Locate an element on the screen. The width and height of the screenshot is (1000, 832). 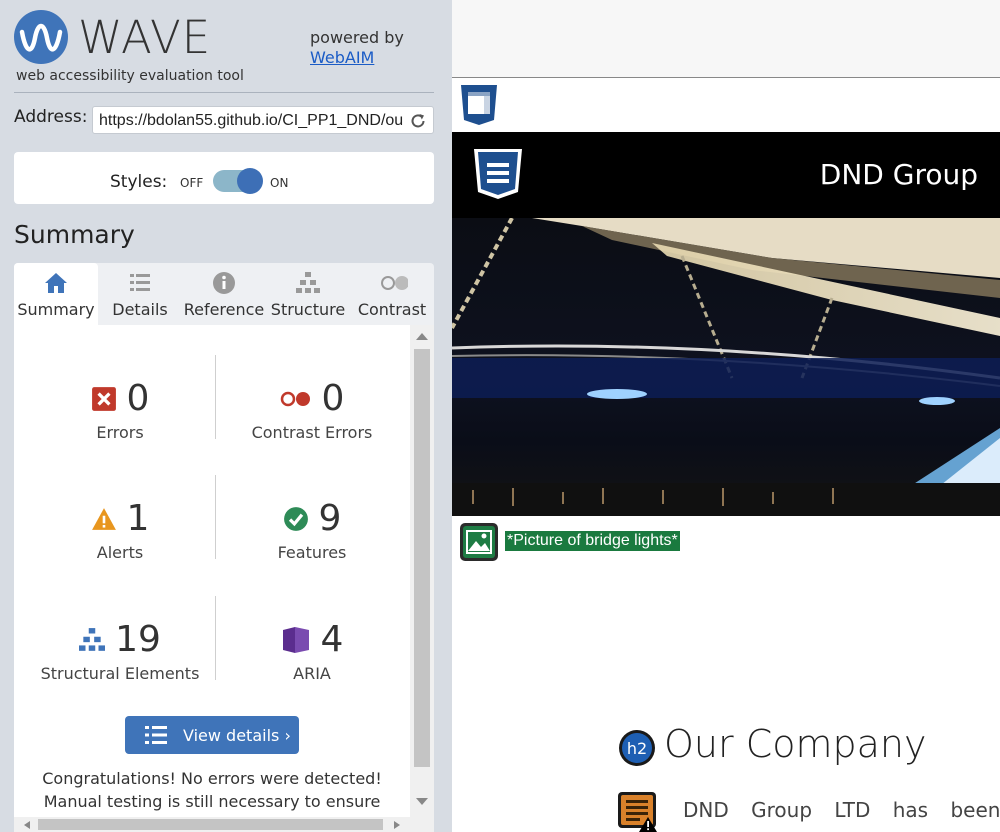
home-icon is located at coordinates (56, 283).